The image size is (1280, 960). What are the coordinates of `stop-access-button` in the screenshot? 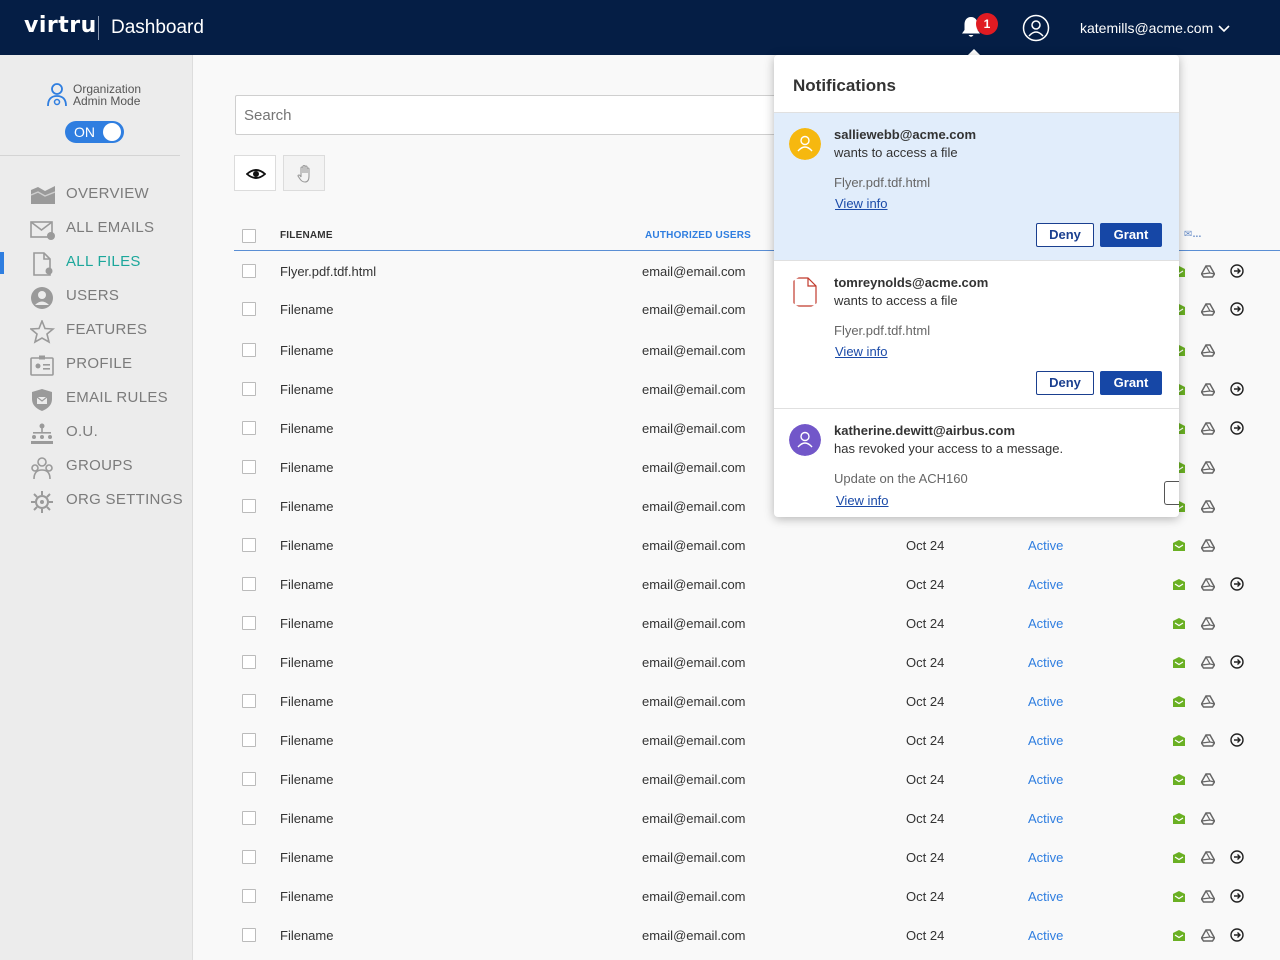 It's located at (304, 173).